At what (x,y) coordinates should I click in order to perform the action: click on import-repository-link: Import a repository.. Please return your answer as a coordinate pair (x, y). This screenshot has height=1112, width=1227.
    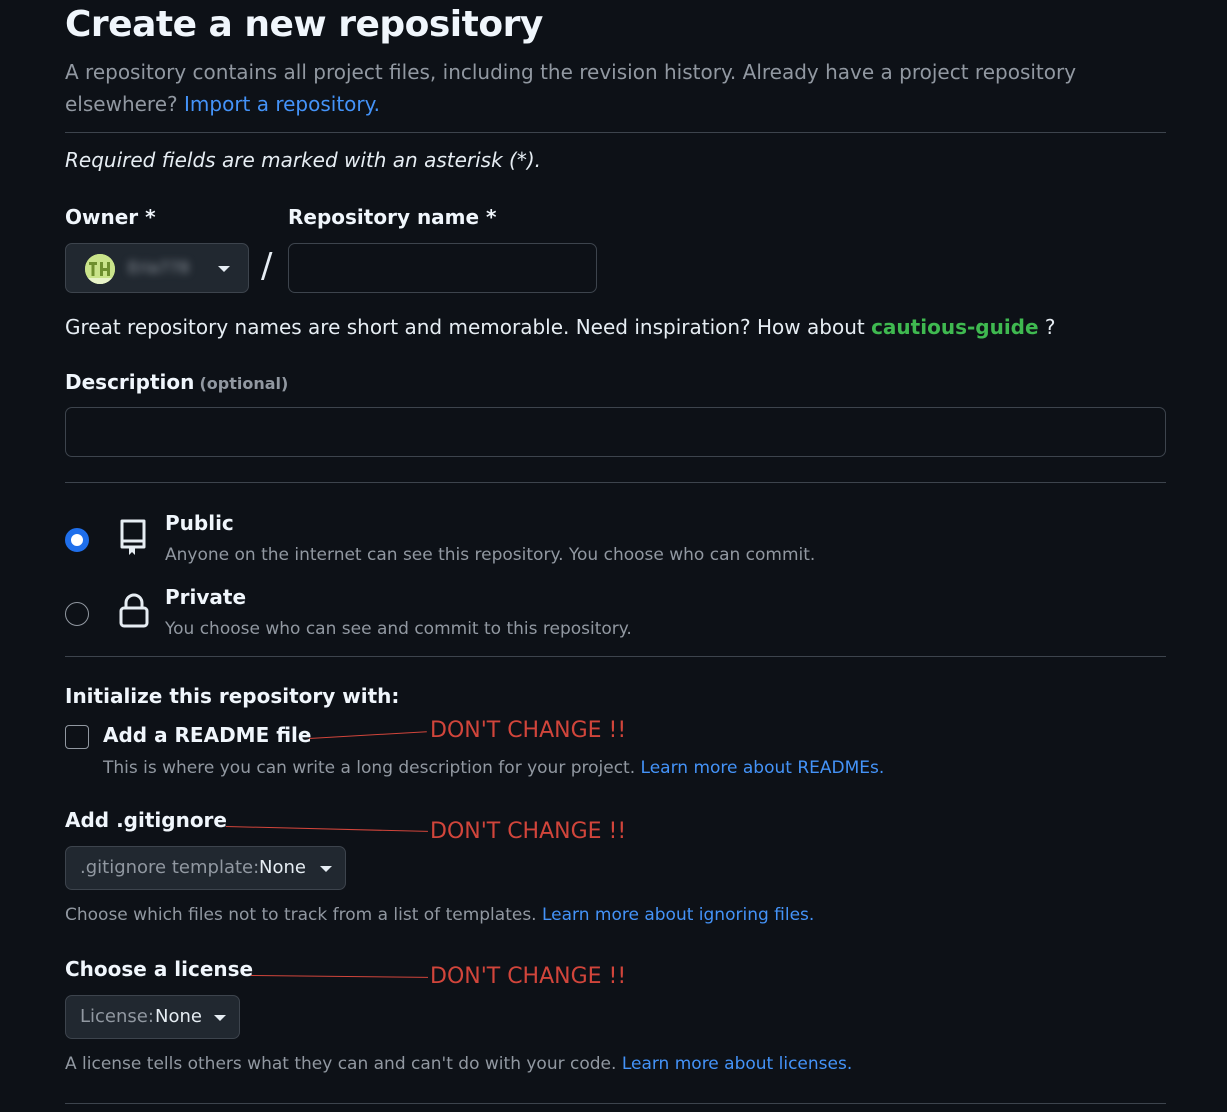
    Looking at the image, I should click on (282, 104).